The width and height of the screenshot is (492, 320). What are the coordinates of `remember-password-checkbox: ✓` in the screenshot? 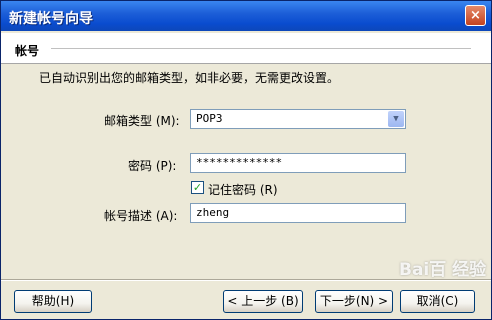 It's located at (197, 187).